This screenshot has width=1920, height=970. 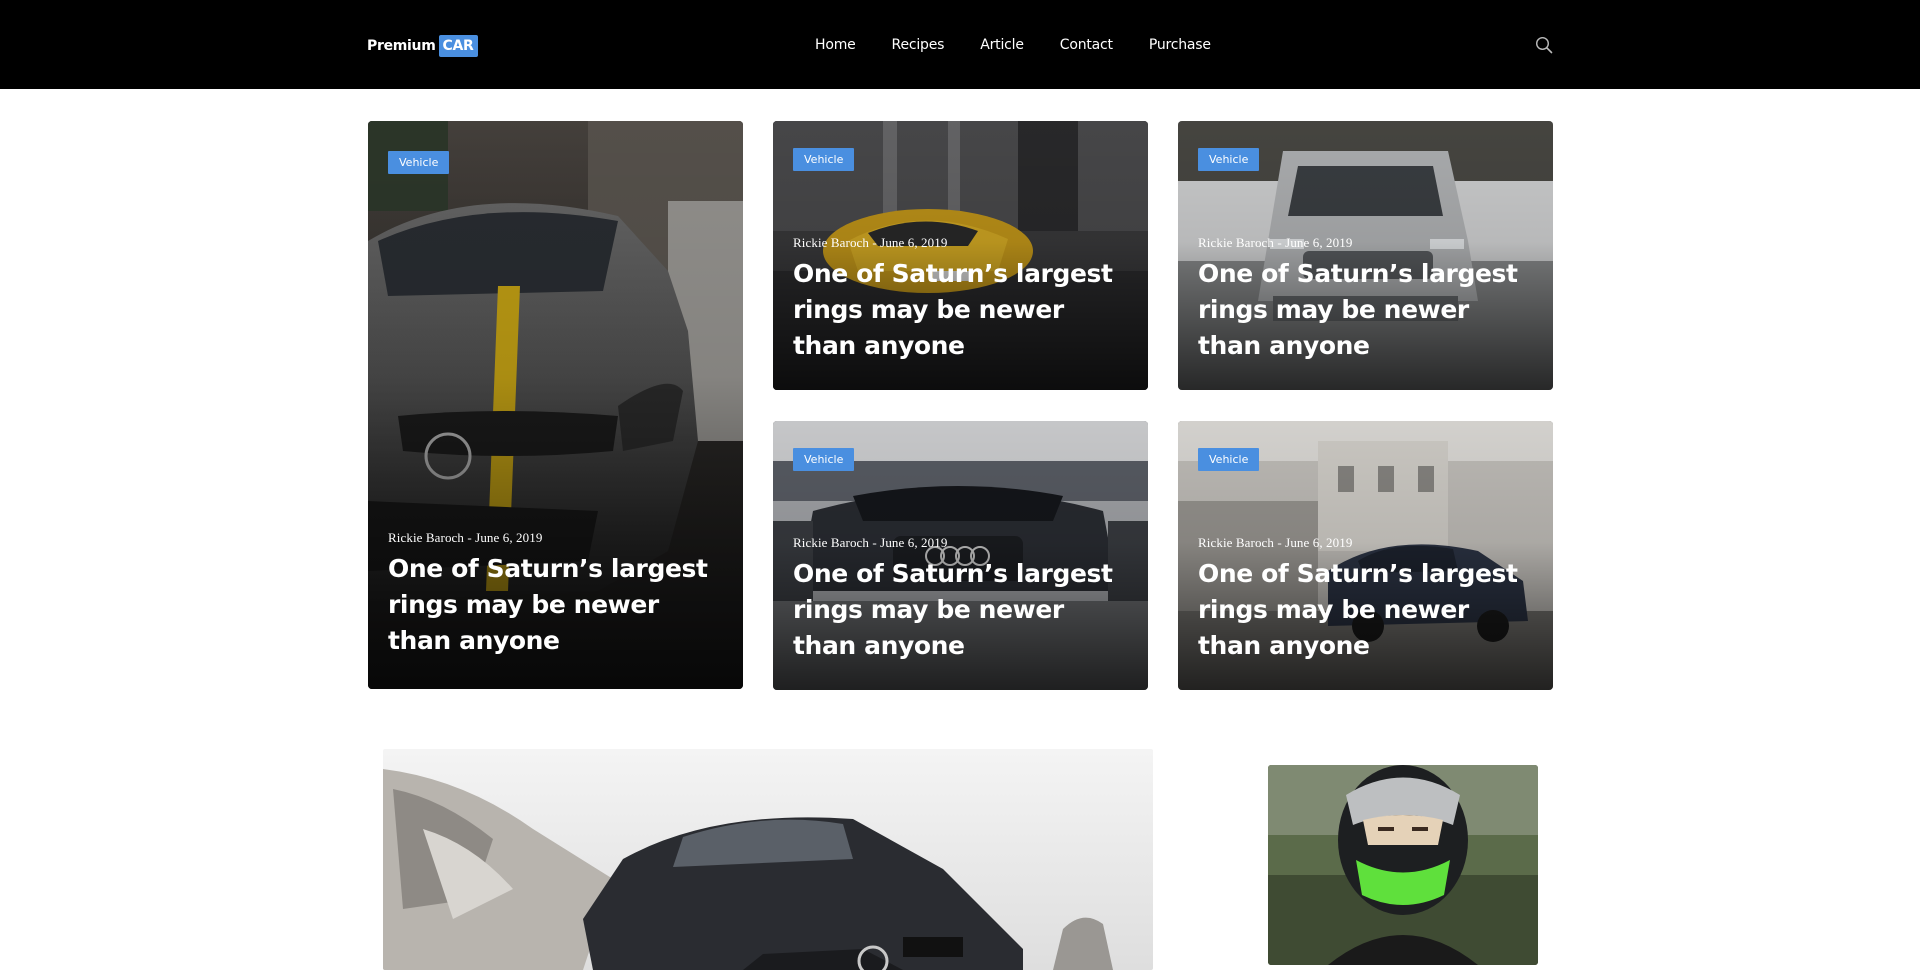 I want to click on nav-article: Article, so click(x=1002, y=45).